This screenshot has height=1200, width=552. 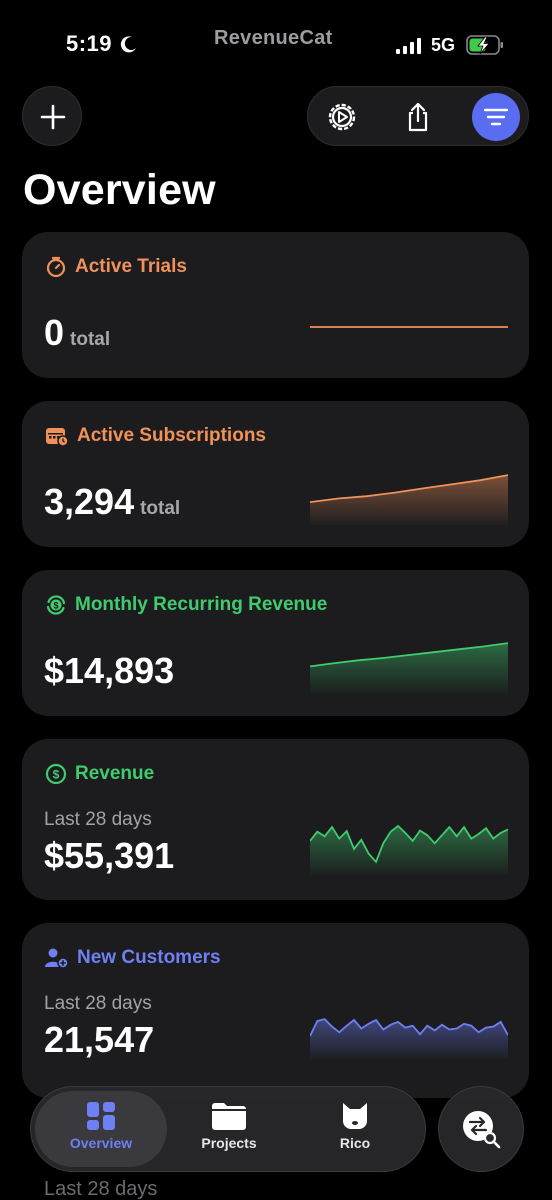 What do you see at coordinates (128, 44) in the screenshot?
I see `moon-icon` at bounding box center [128, 44].